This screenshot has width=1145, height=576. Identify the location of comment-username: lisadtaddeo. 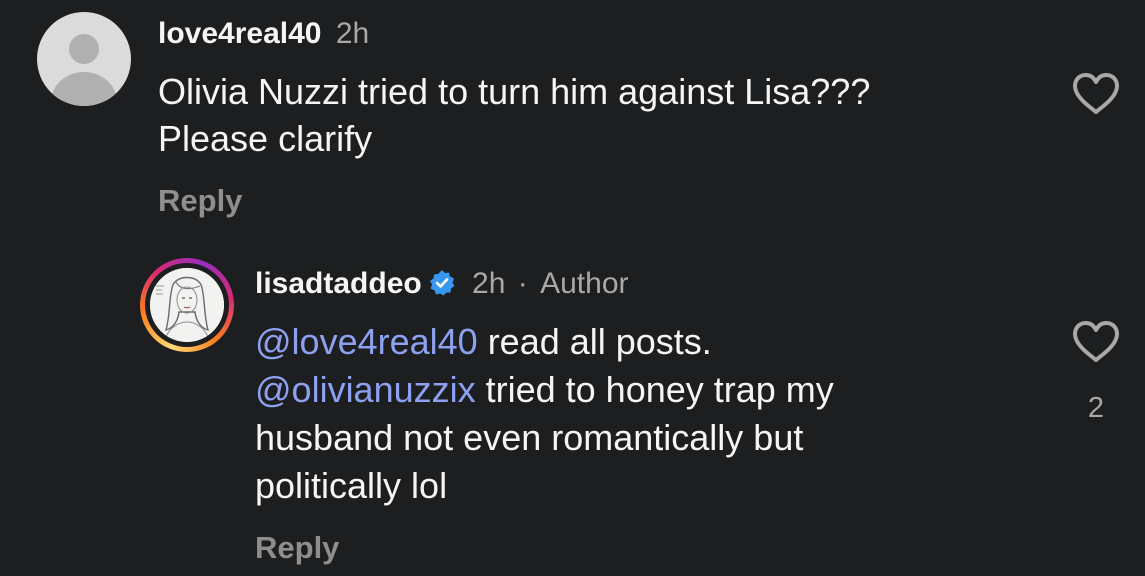
(338, 283).